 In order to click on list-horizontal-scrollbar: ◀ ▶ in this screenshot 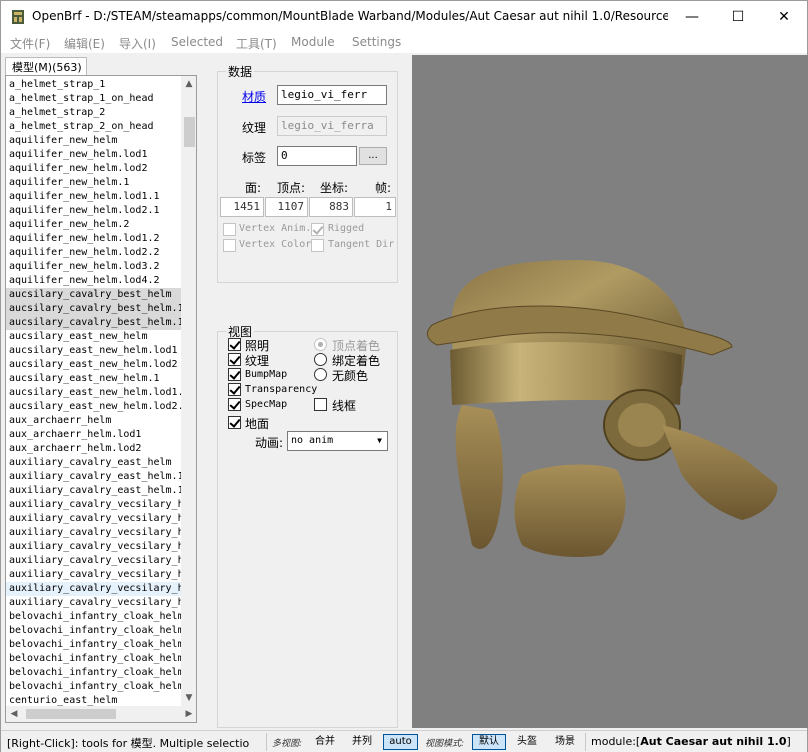, I will do `click(101, 714)`.